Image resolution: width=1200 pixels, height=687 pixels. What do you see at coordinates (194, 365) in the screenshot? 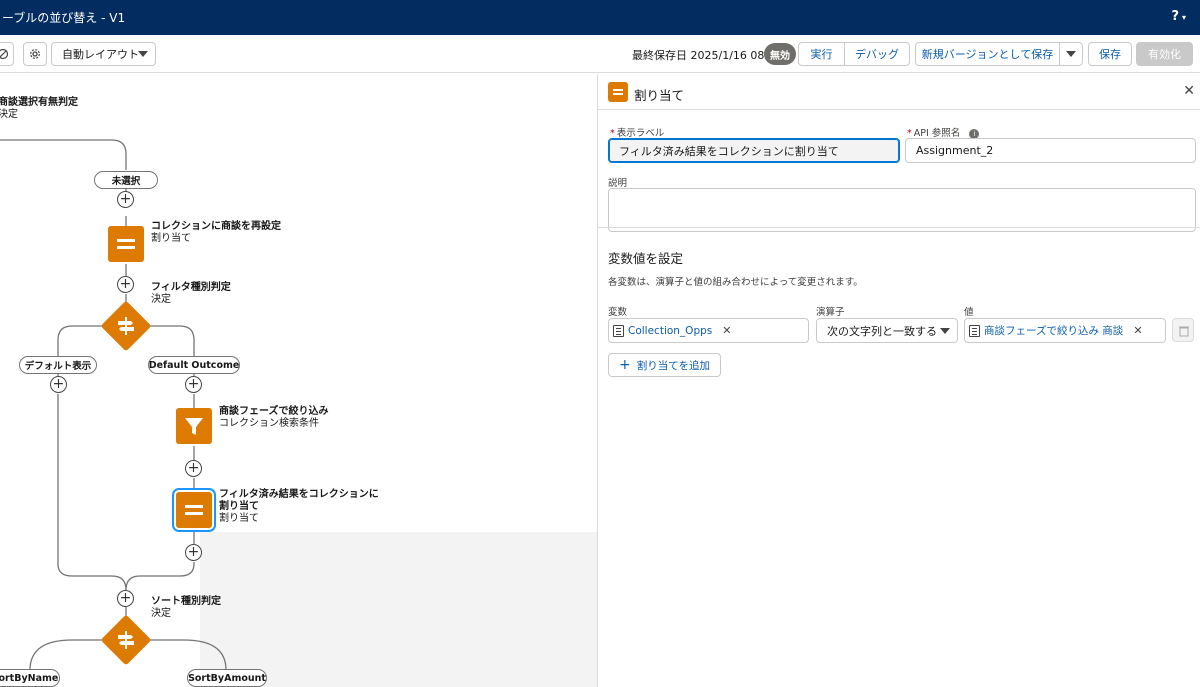
I see `outcome-default-outcome: Default Outcome` at bounding box center [194, 365].